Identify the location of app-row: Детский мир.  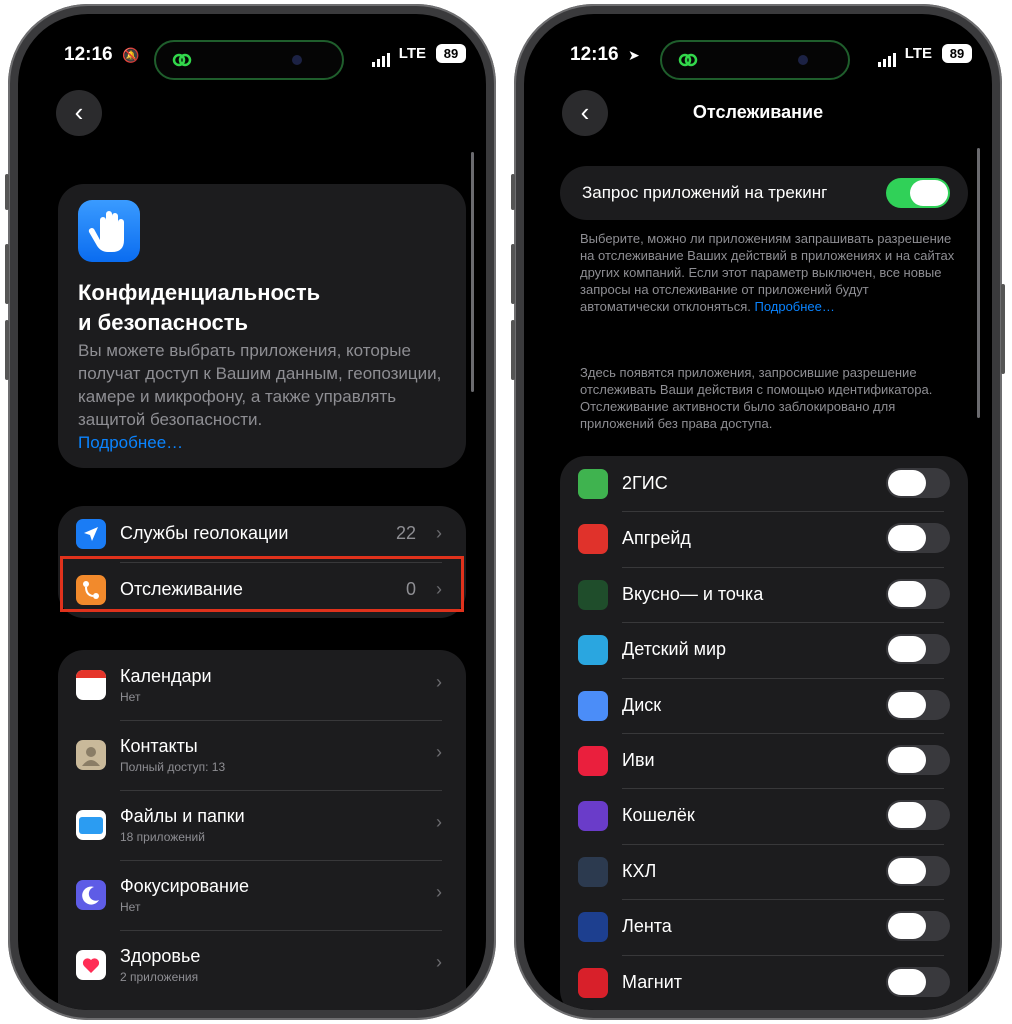
(764, 649).